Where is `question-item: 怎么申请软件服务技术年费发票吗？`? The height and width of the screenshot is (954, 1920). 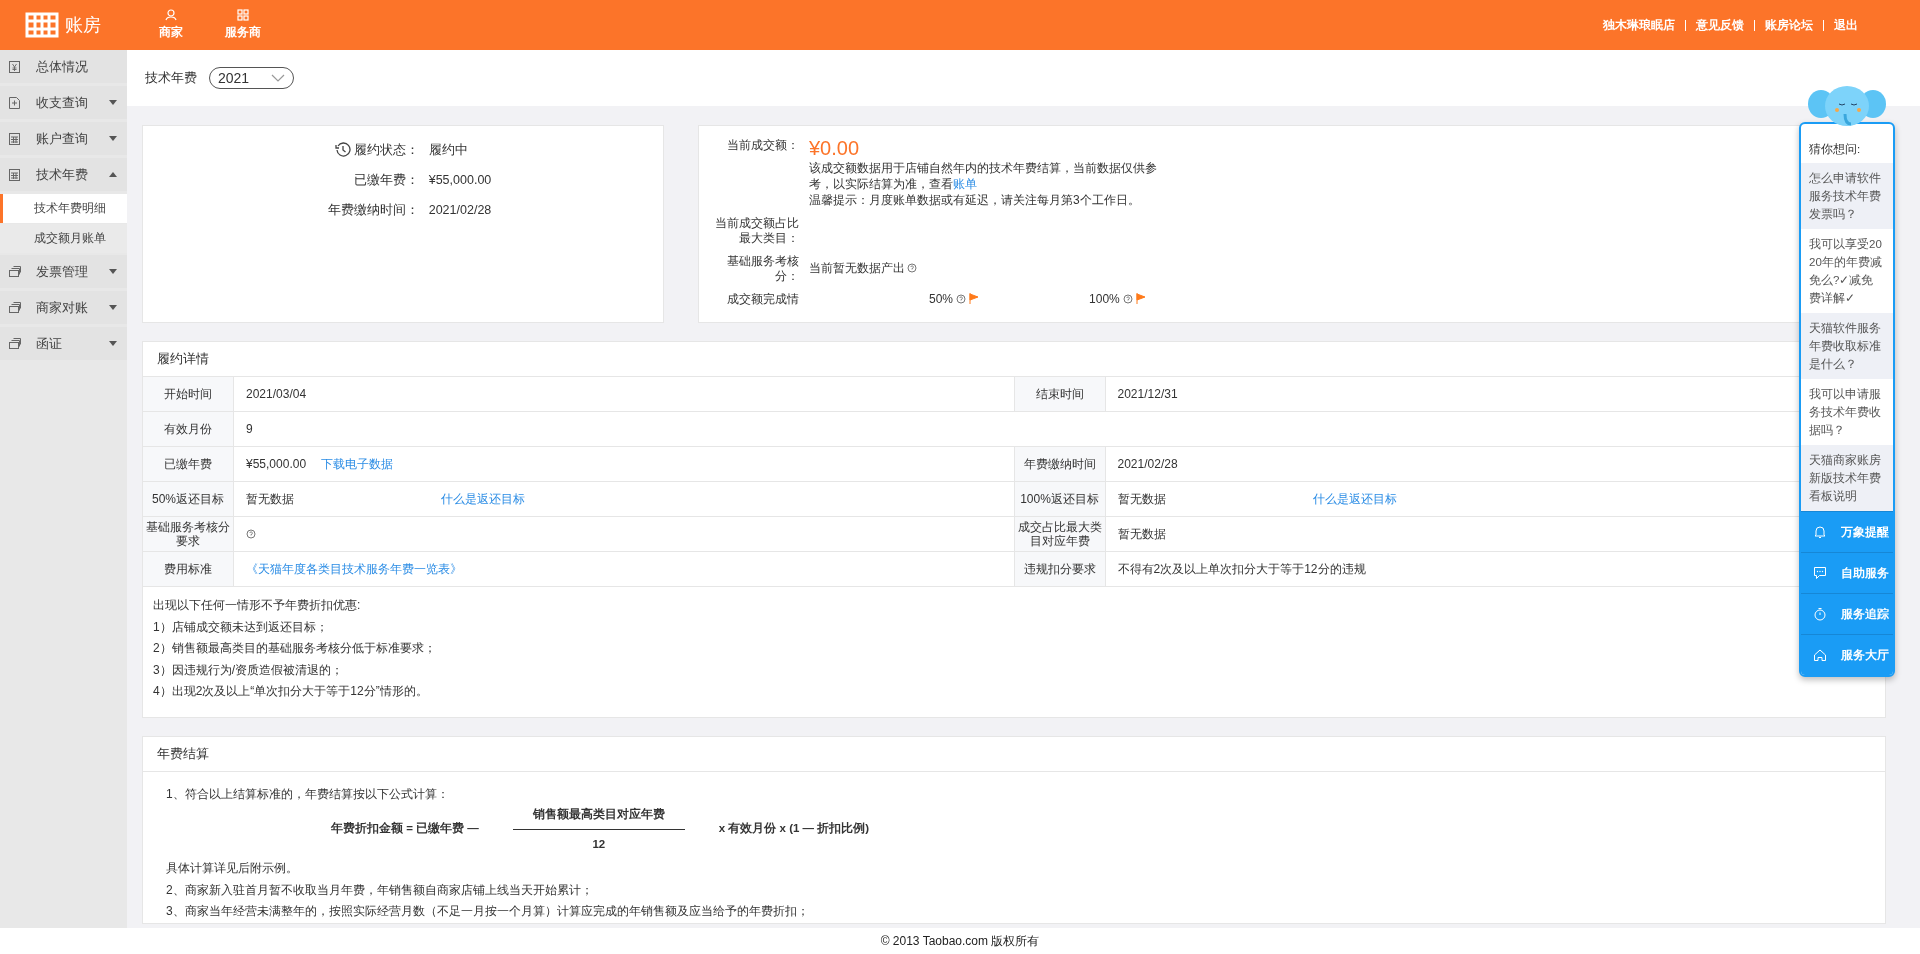 question-item: 怎么申请软件服务技术年费发票吗？ is located at coordinates (1847, 196).